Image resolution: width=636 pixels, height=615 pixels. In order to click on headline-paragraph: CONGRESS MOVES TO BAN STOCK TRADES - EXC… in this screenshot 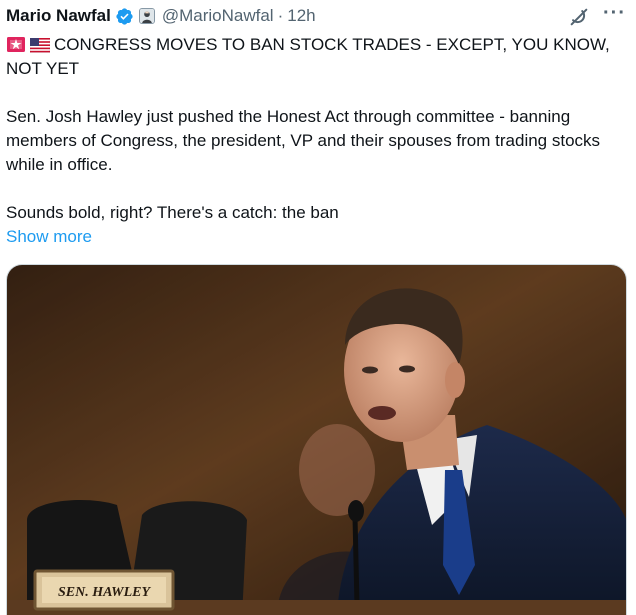, I will do `click(318, 57)`.